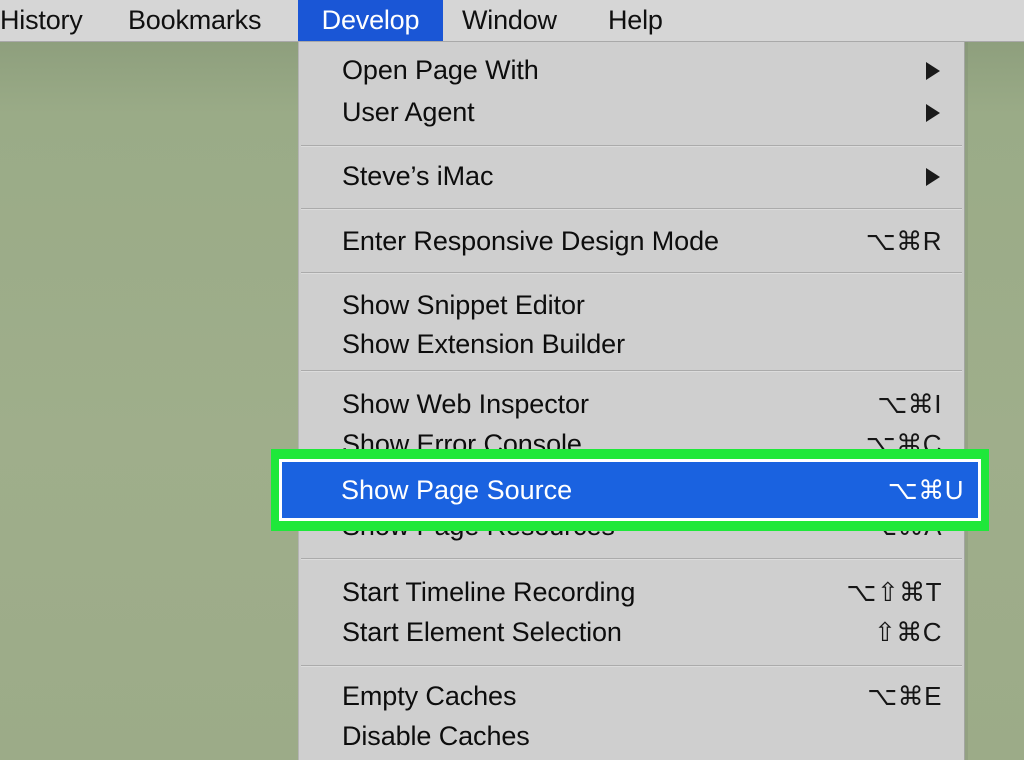  What do you see at coordinates (631, 344) in the screenshot?
I see `menu-item-show-extension-builder: Show Extension Builder` at bounding box center [631, 344].